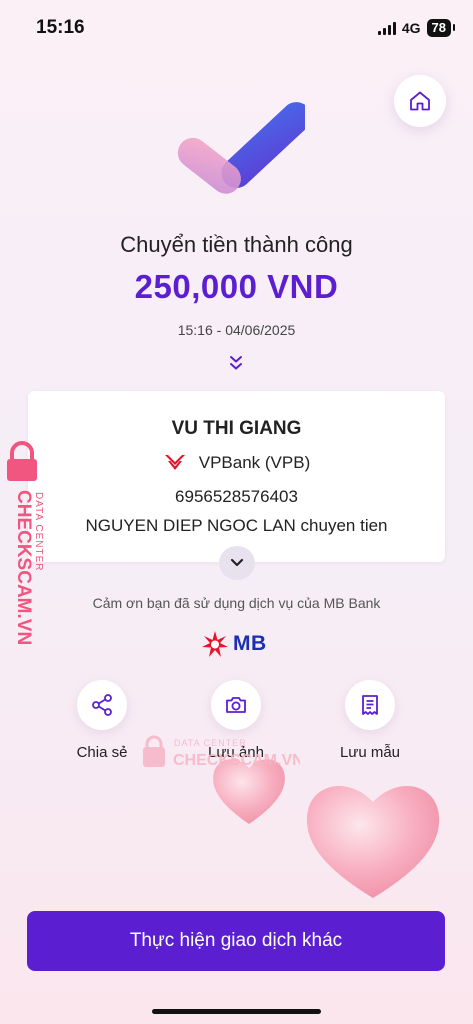 This screenshot has height=1024, width=473. I want to click on bank-name: VPBank (VPB), so click(254, 462).